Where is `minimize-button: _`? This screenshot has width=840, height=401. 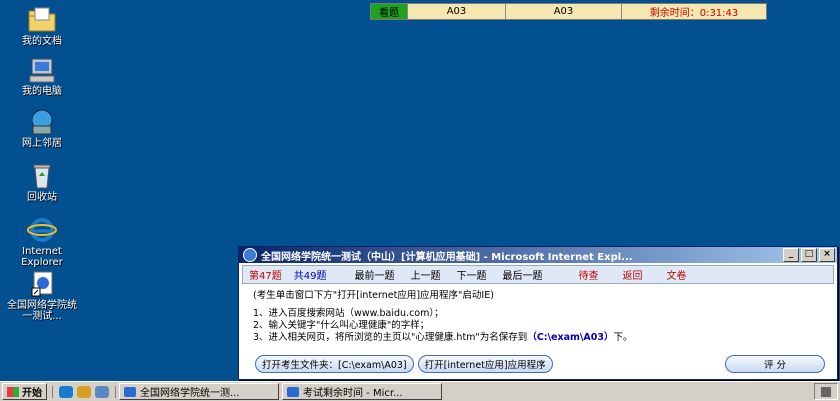
minimize-button: _ is located at coordinates (791, 255).